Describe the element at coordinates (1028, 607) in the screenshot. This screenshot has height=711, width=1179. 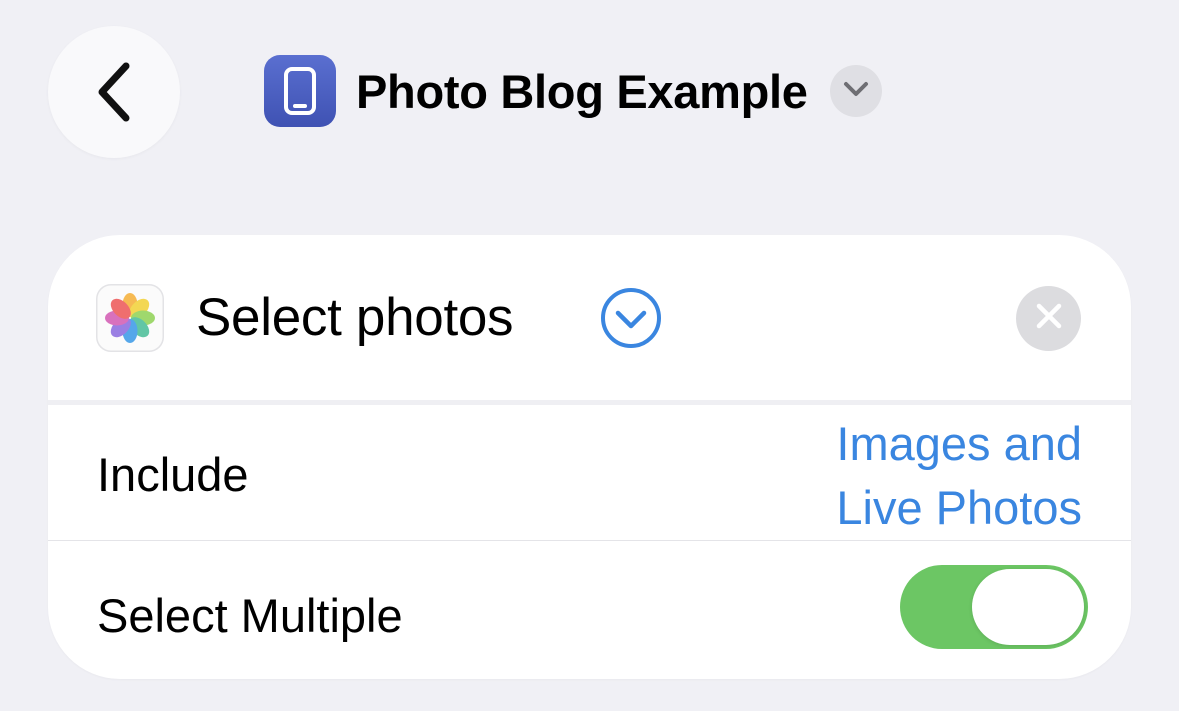
I see `toggle-knob` at that location.